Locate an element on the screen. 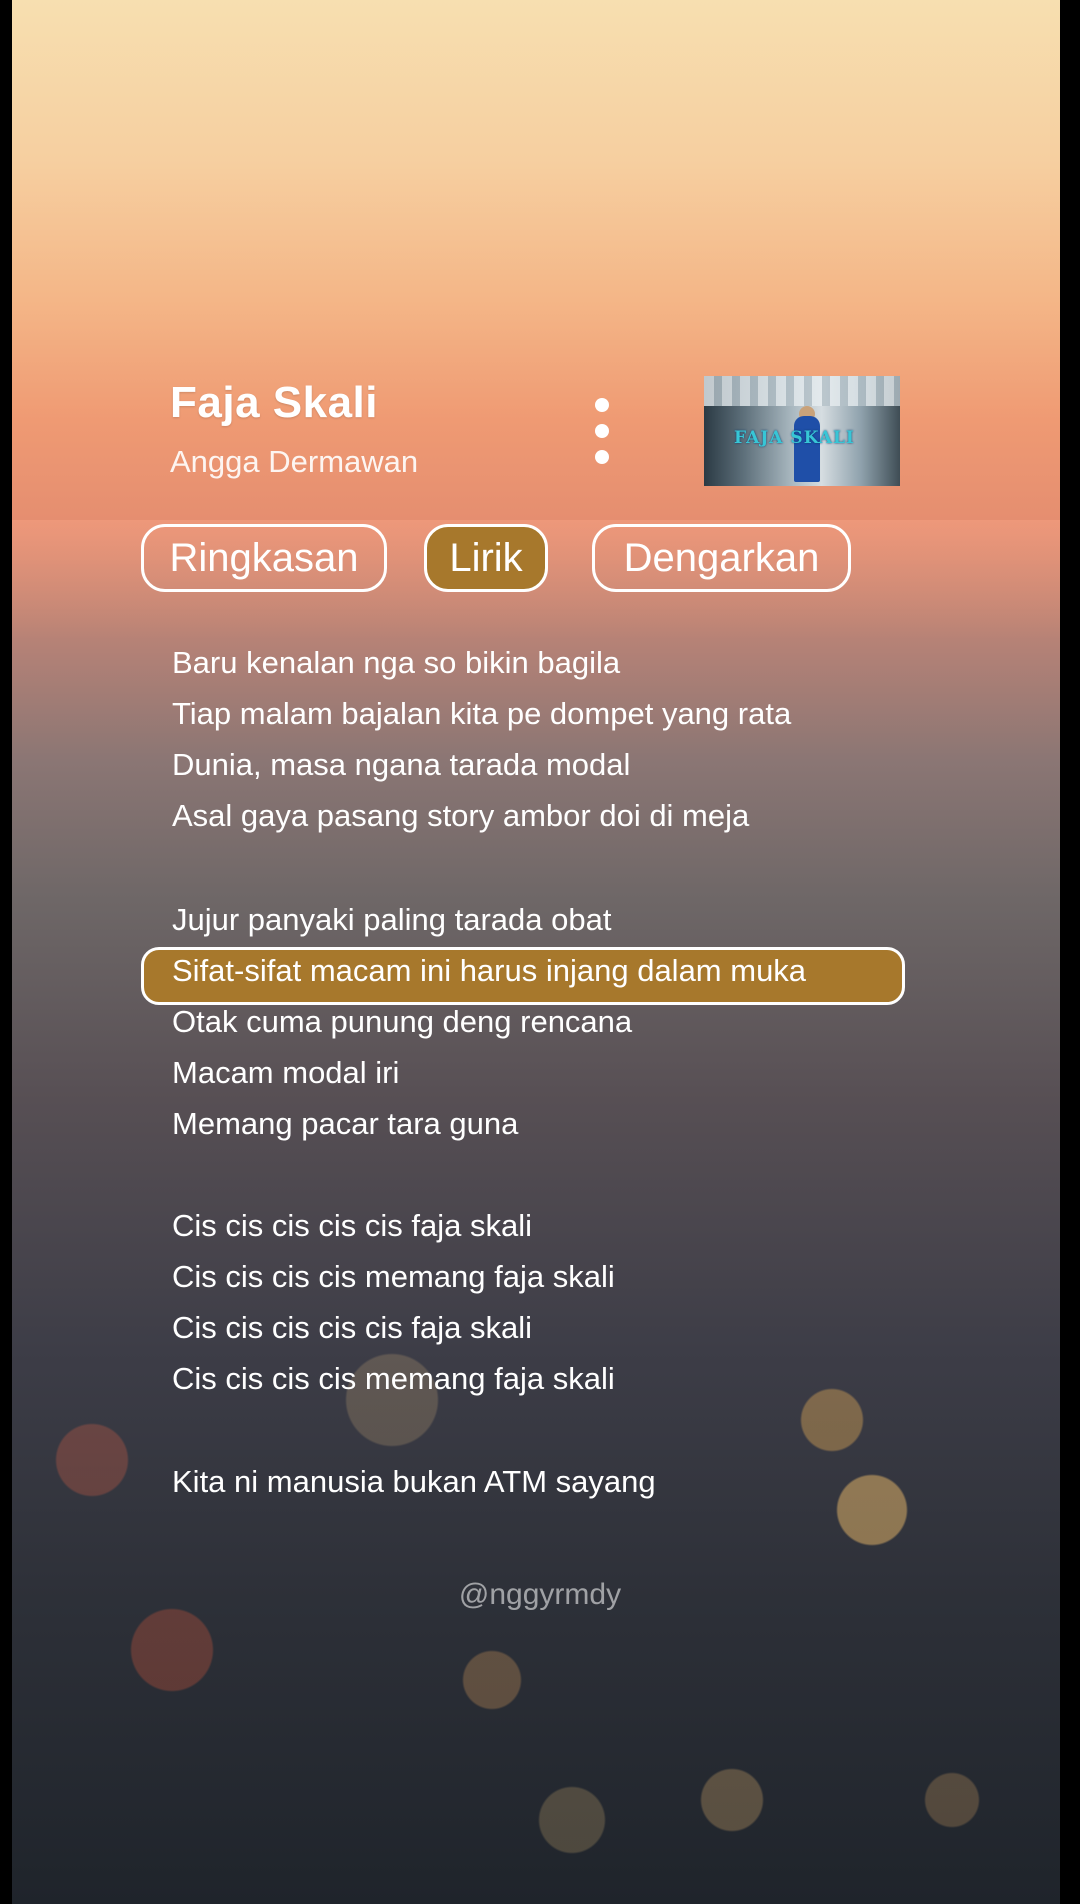 The image size is (1080, 1904). tab-ringkasan: Ringkasan is located at coordinates (264, 558).